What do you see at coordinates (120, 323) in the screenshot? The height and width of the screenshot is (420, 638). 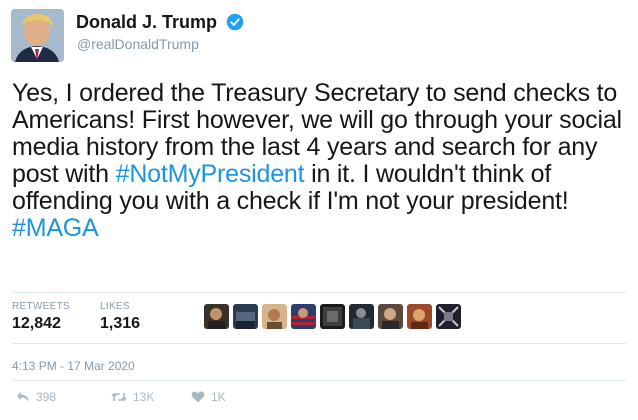 I see `likes-count: 1,316` at bounding box center [120, 323].